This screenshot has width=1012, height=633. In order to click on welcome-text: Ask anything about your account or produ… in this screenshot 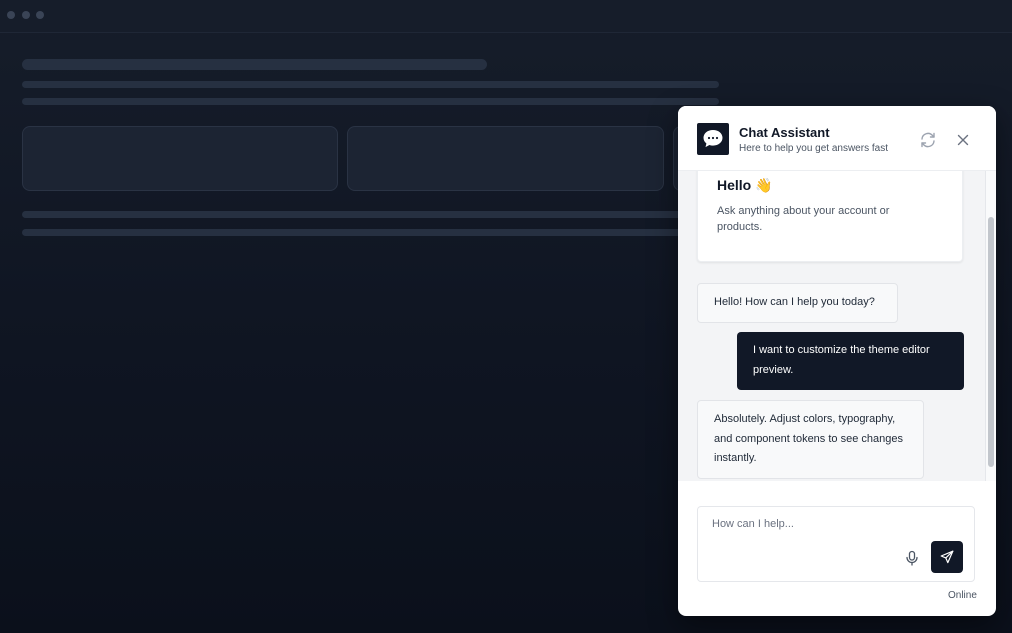, I will do `click(803, 219)`.